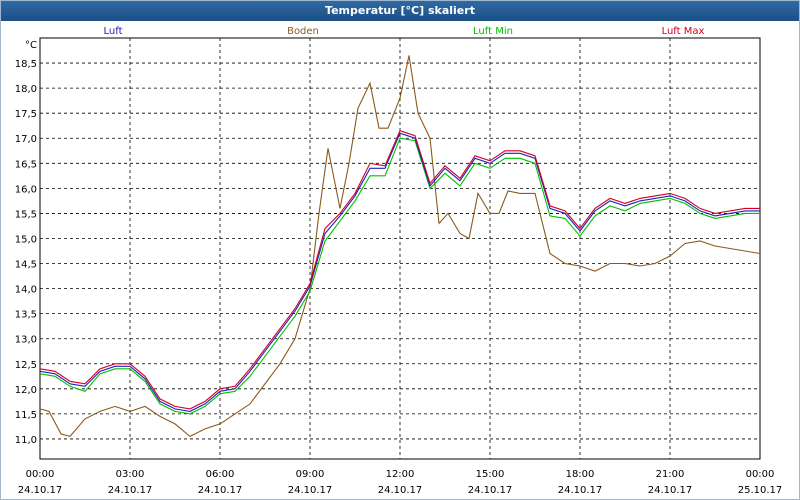  Describe the element at coordinates (130, 474) in the screenshot. I see `x-tick-time: 03:00` at that location.